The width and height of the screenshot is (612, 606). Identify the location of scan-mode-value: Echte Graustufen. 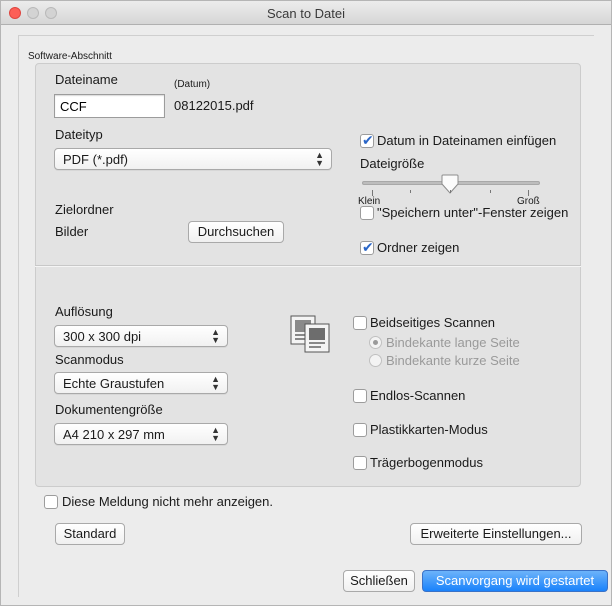
(114, 383).